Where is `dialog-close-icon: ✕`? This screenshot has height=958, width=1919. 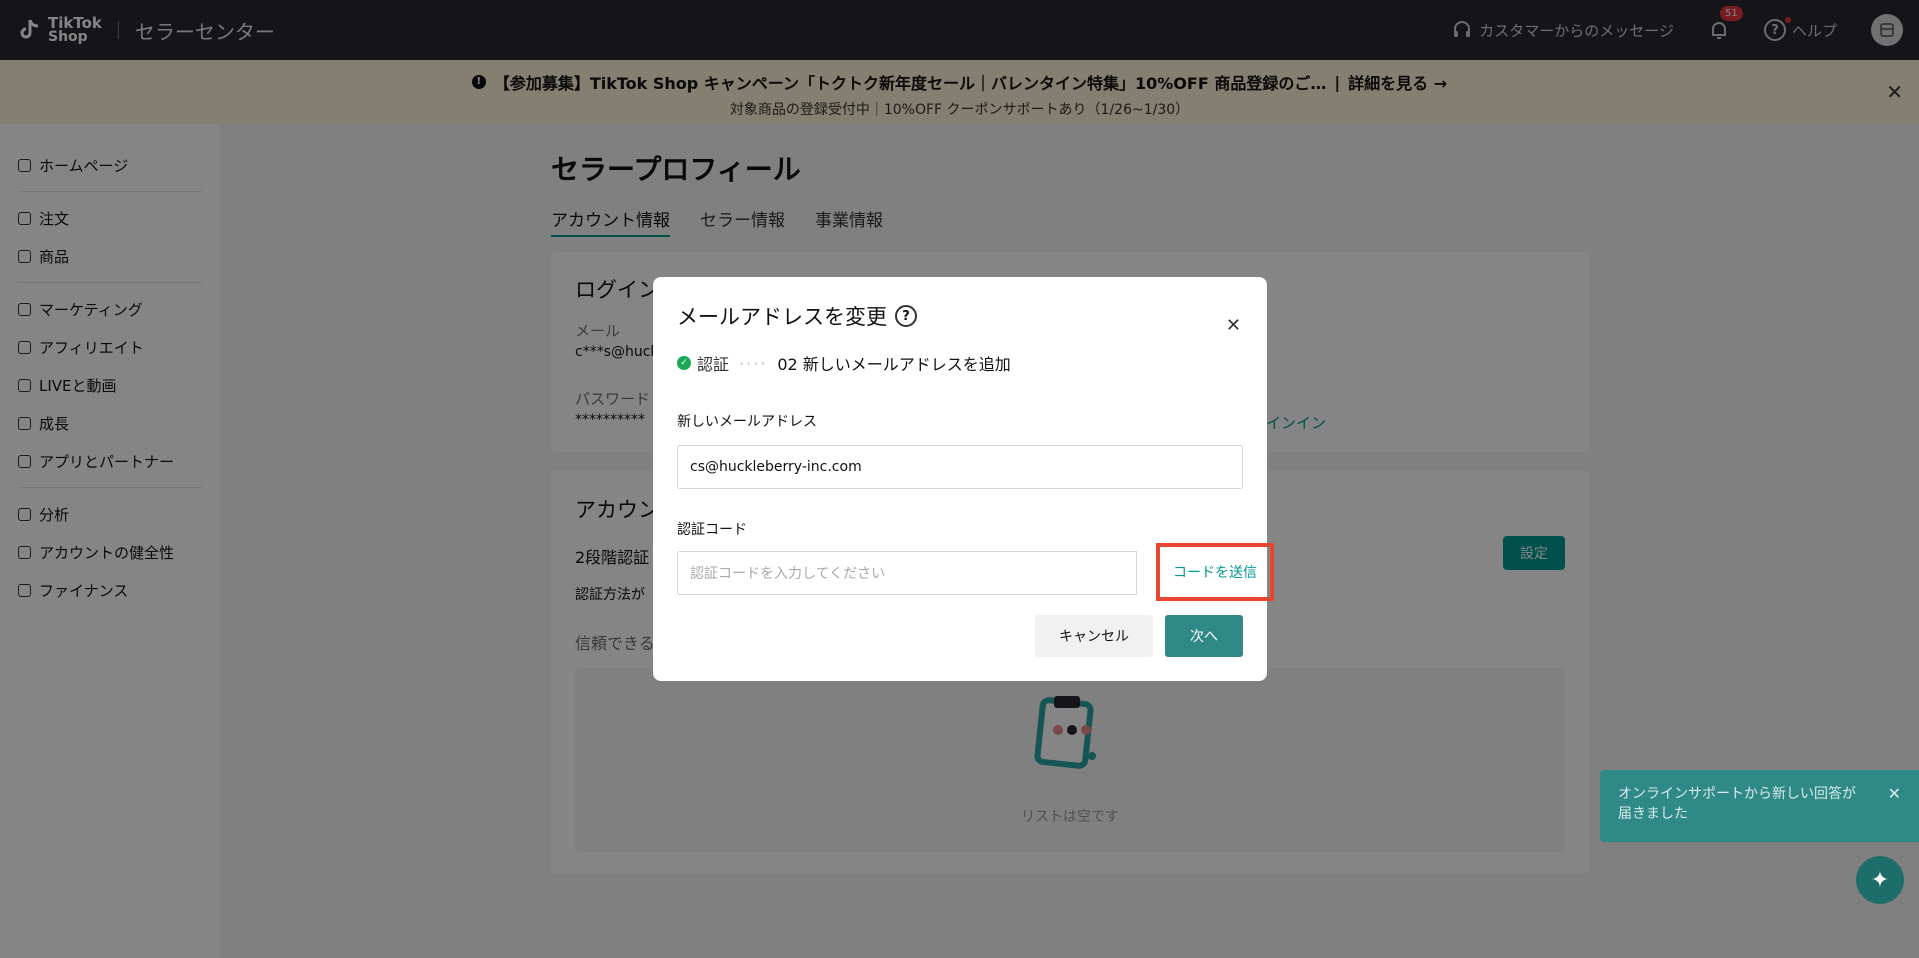 dialog-close-icon: ✕ is located at coordinates (1233, 325).